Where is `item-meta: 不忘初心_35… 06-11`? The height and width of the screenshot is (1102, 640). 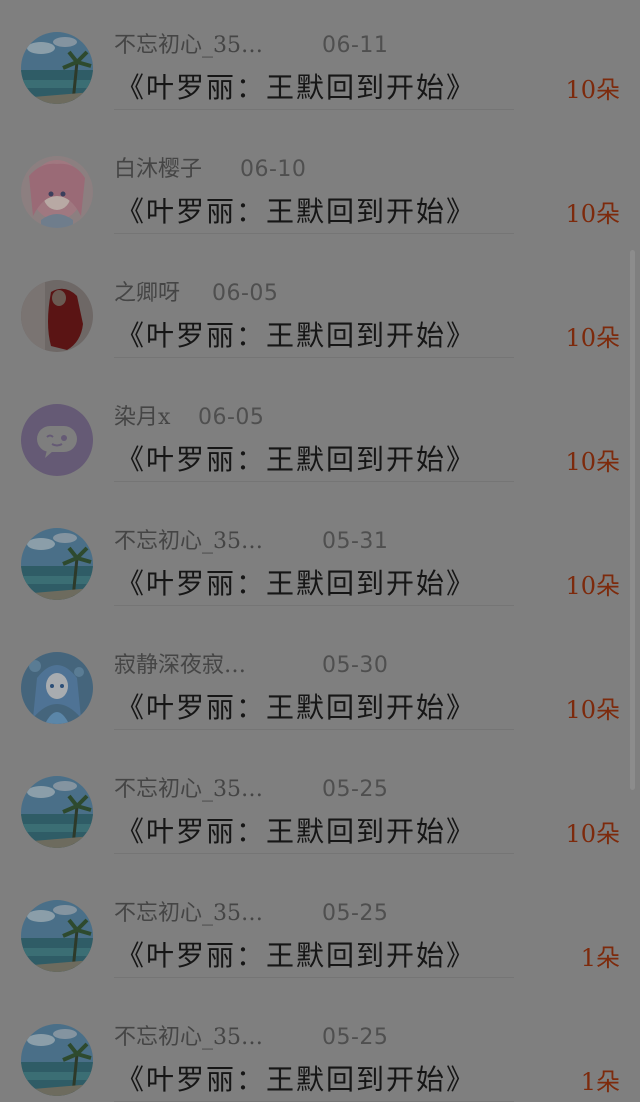
item-meta: 不忘初心_35… 06-11 is located at coordinates (324, 46).